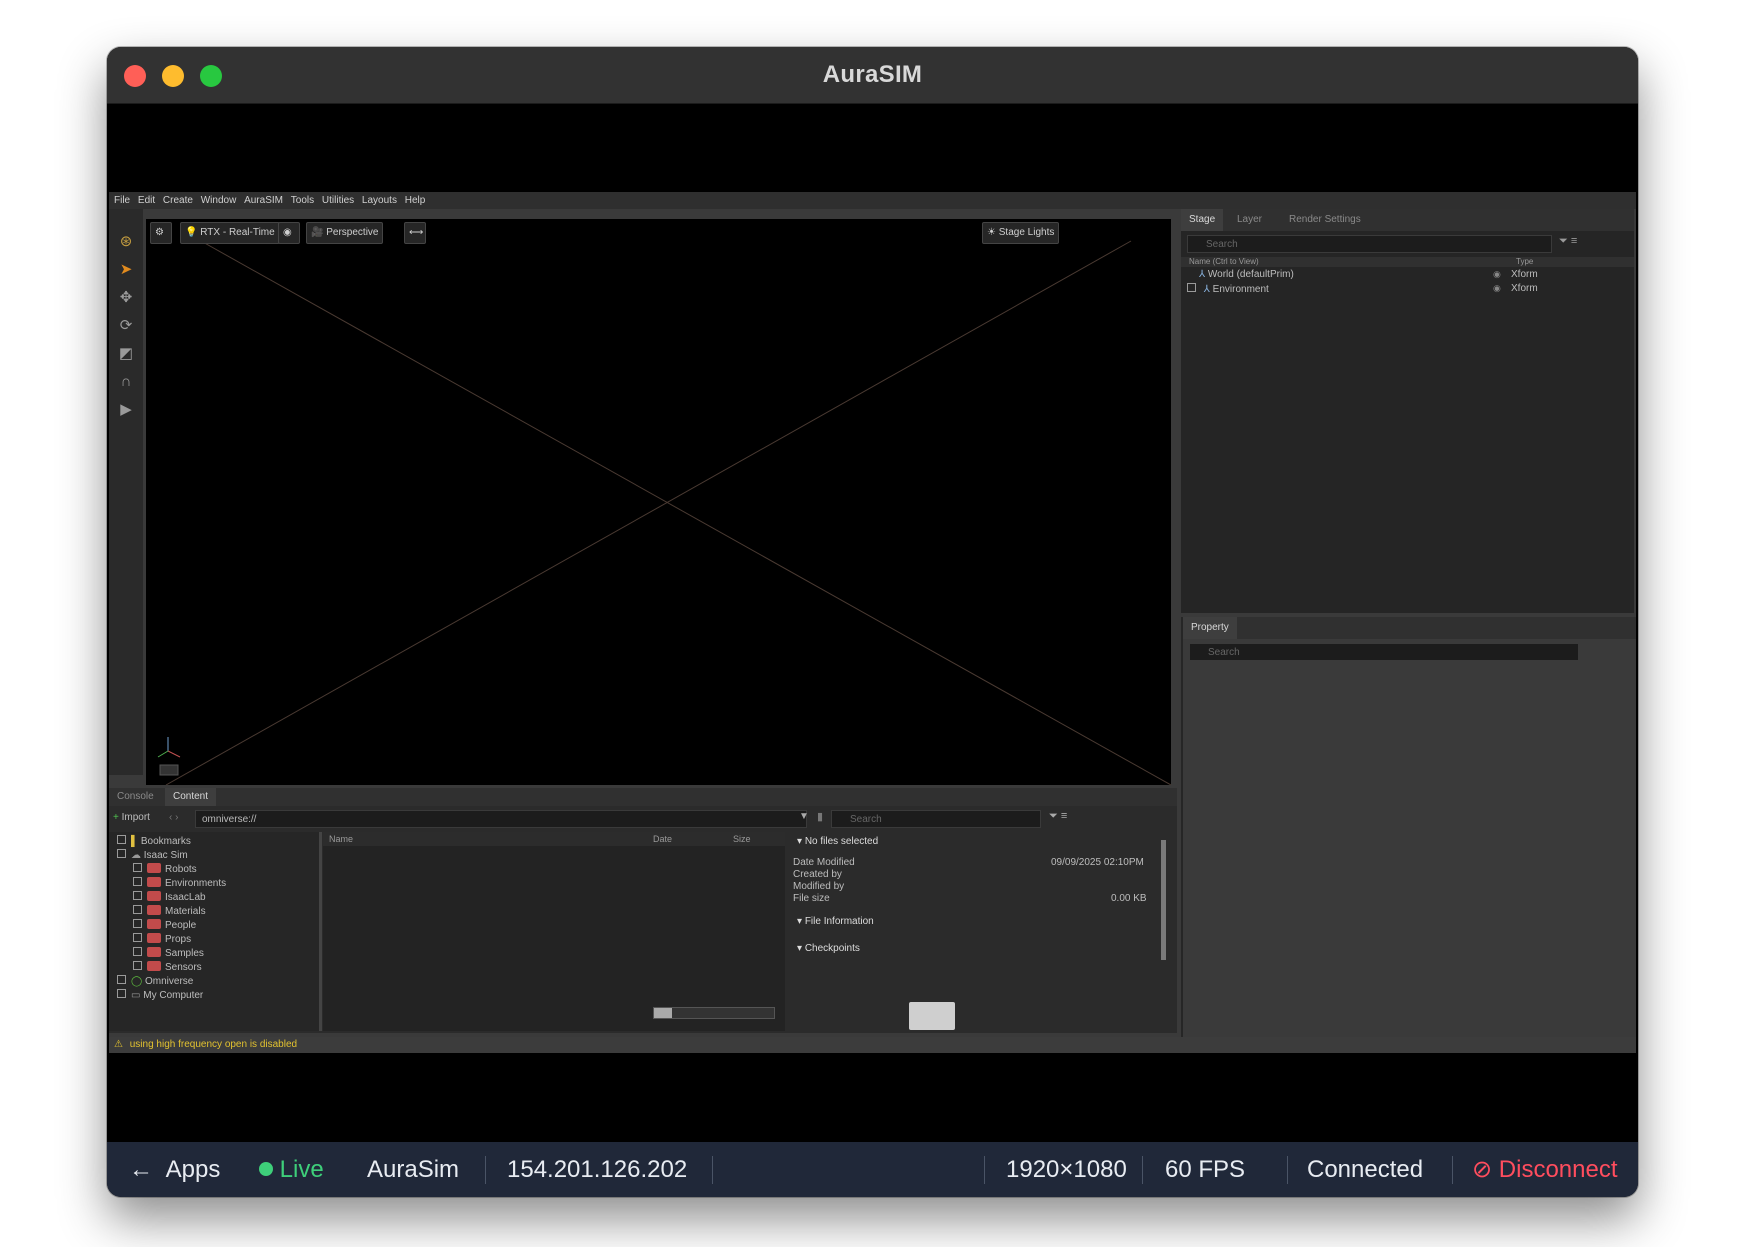 Image resolution: width=1745 pixels, height=1247 pixels. I want to click on details-scrollbar, so click(1163, 900).